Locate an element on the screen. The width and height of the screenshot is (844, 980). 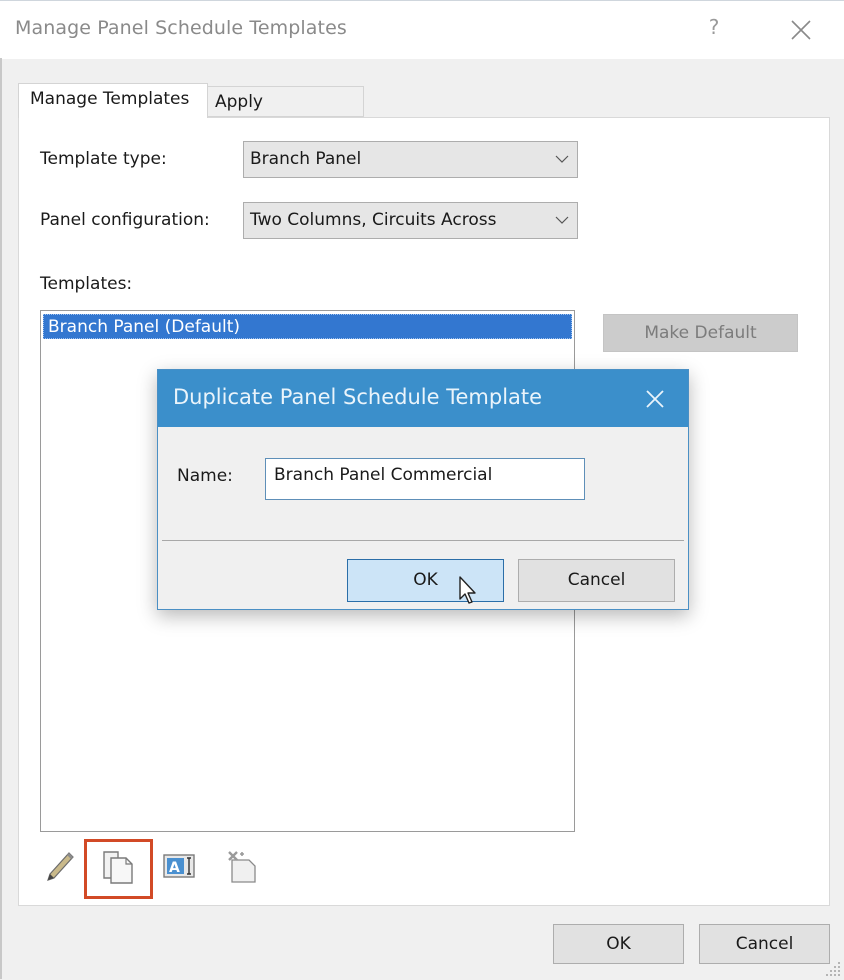
resize-grip is located at coordinates (834, 968).